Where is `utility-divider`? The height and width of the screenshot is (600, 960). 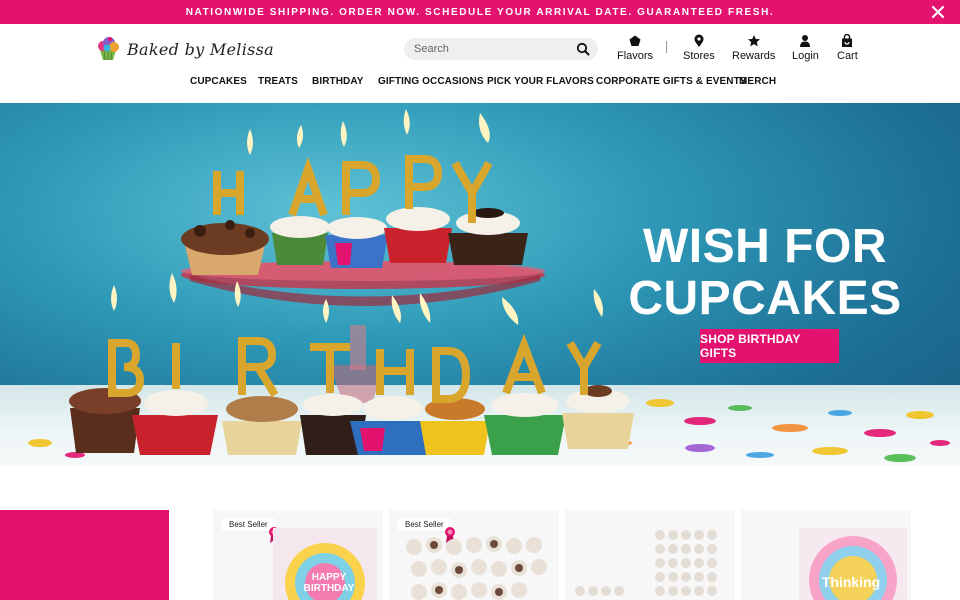 utility-divider is located at coordinates (666, 47).